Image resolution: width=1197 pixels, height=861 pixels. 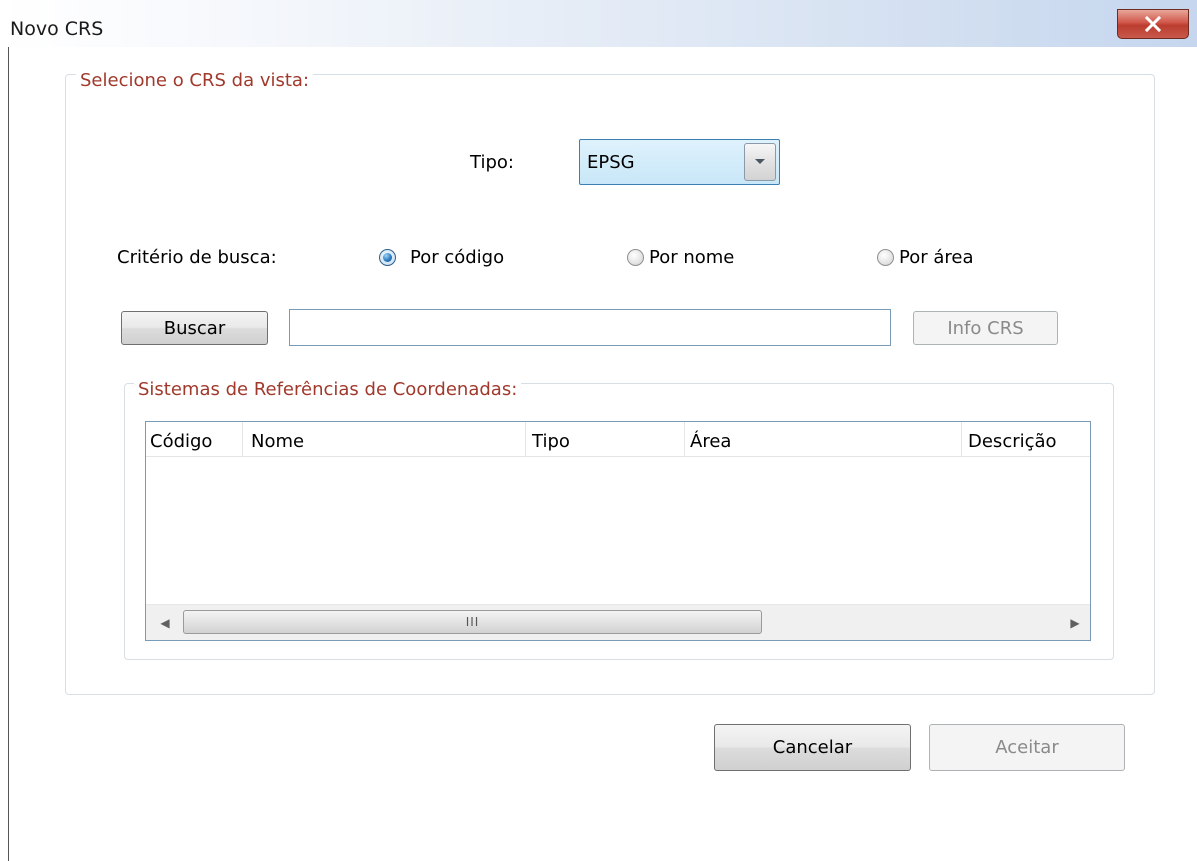 What do you see at coordinates (812, 747) in the screenshot?
I see `cancel-button: Cancelar` at bounding box center [812, 747].